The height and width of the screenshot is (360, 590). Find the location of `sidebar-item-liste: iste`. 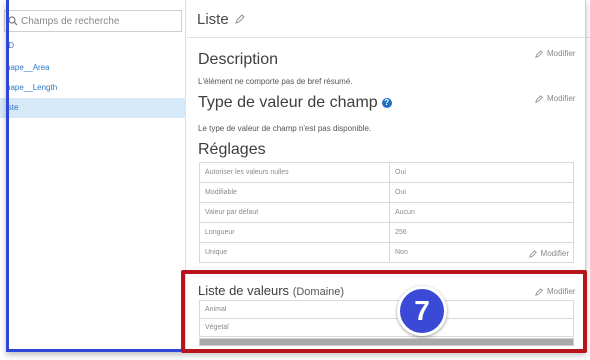

sidebar-item-liste: iste is located at coordinates (93, 108).